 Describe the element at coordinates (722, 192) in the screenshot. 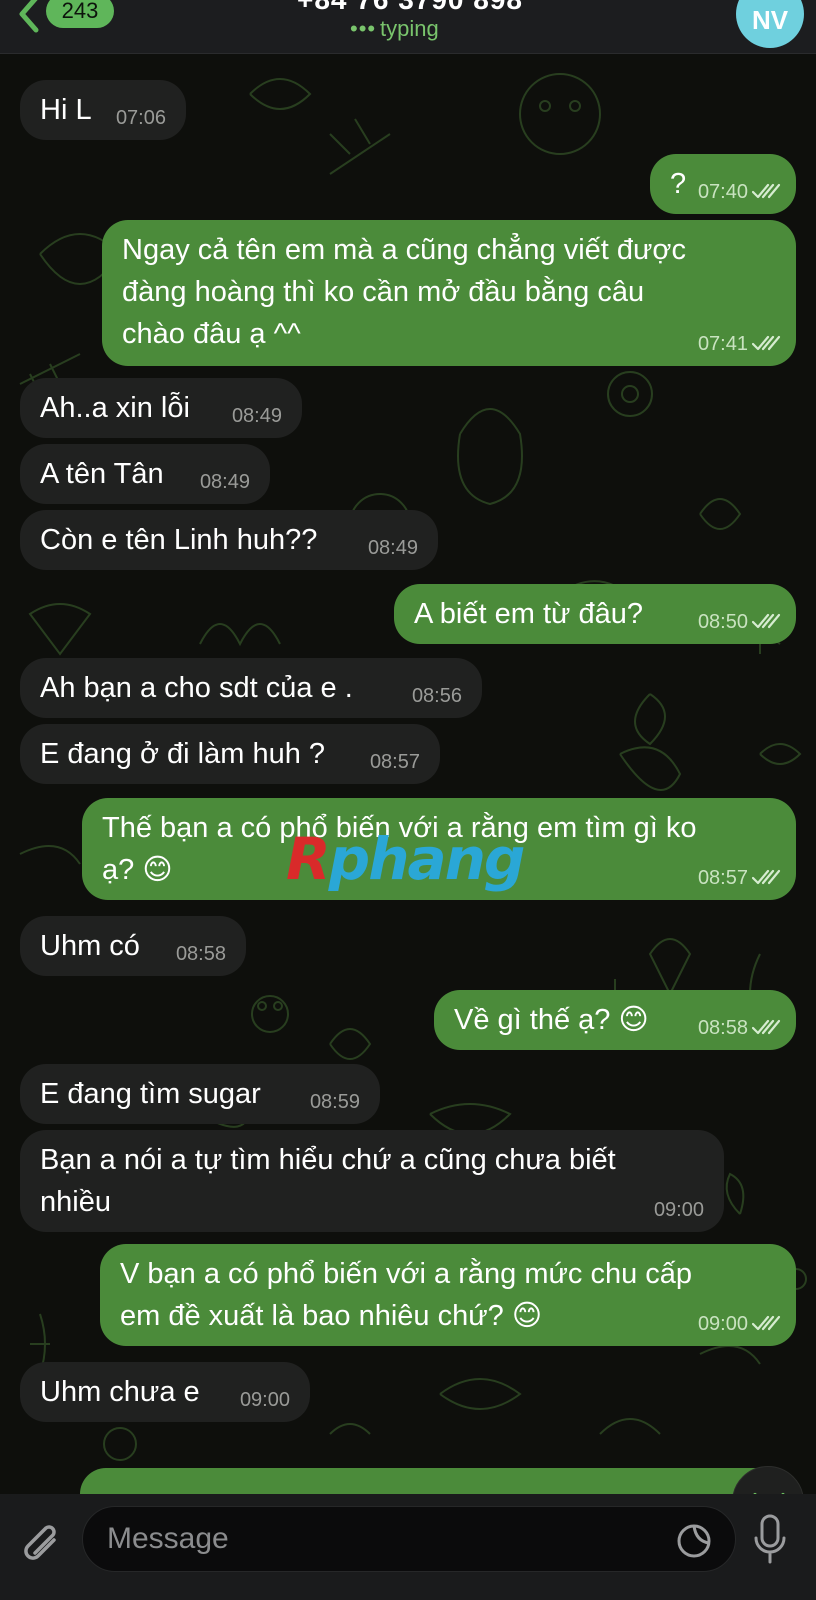

I see `message-timestamp: 07:40` at that location.